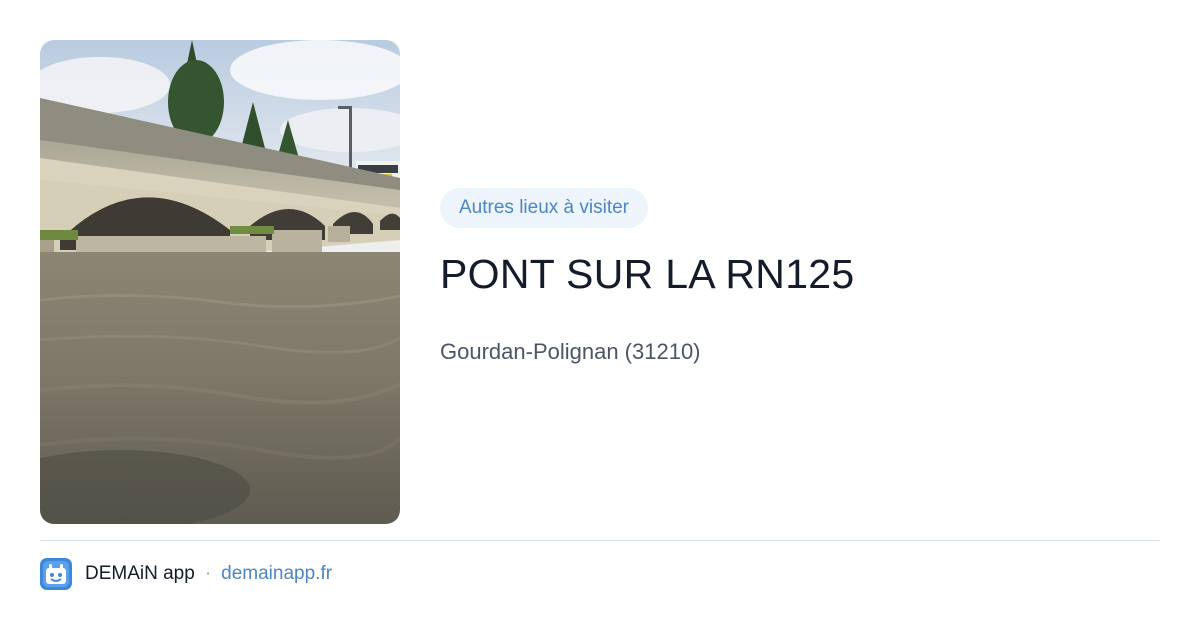  Describe the element at coordinates (647, 274) in the screenshot. I see `place-title: PONT SUR LA RN125` at that location.